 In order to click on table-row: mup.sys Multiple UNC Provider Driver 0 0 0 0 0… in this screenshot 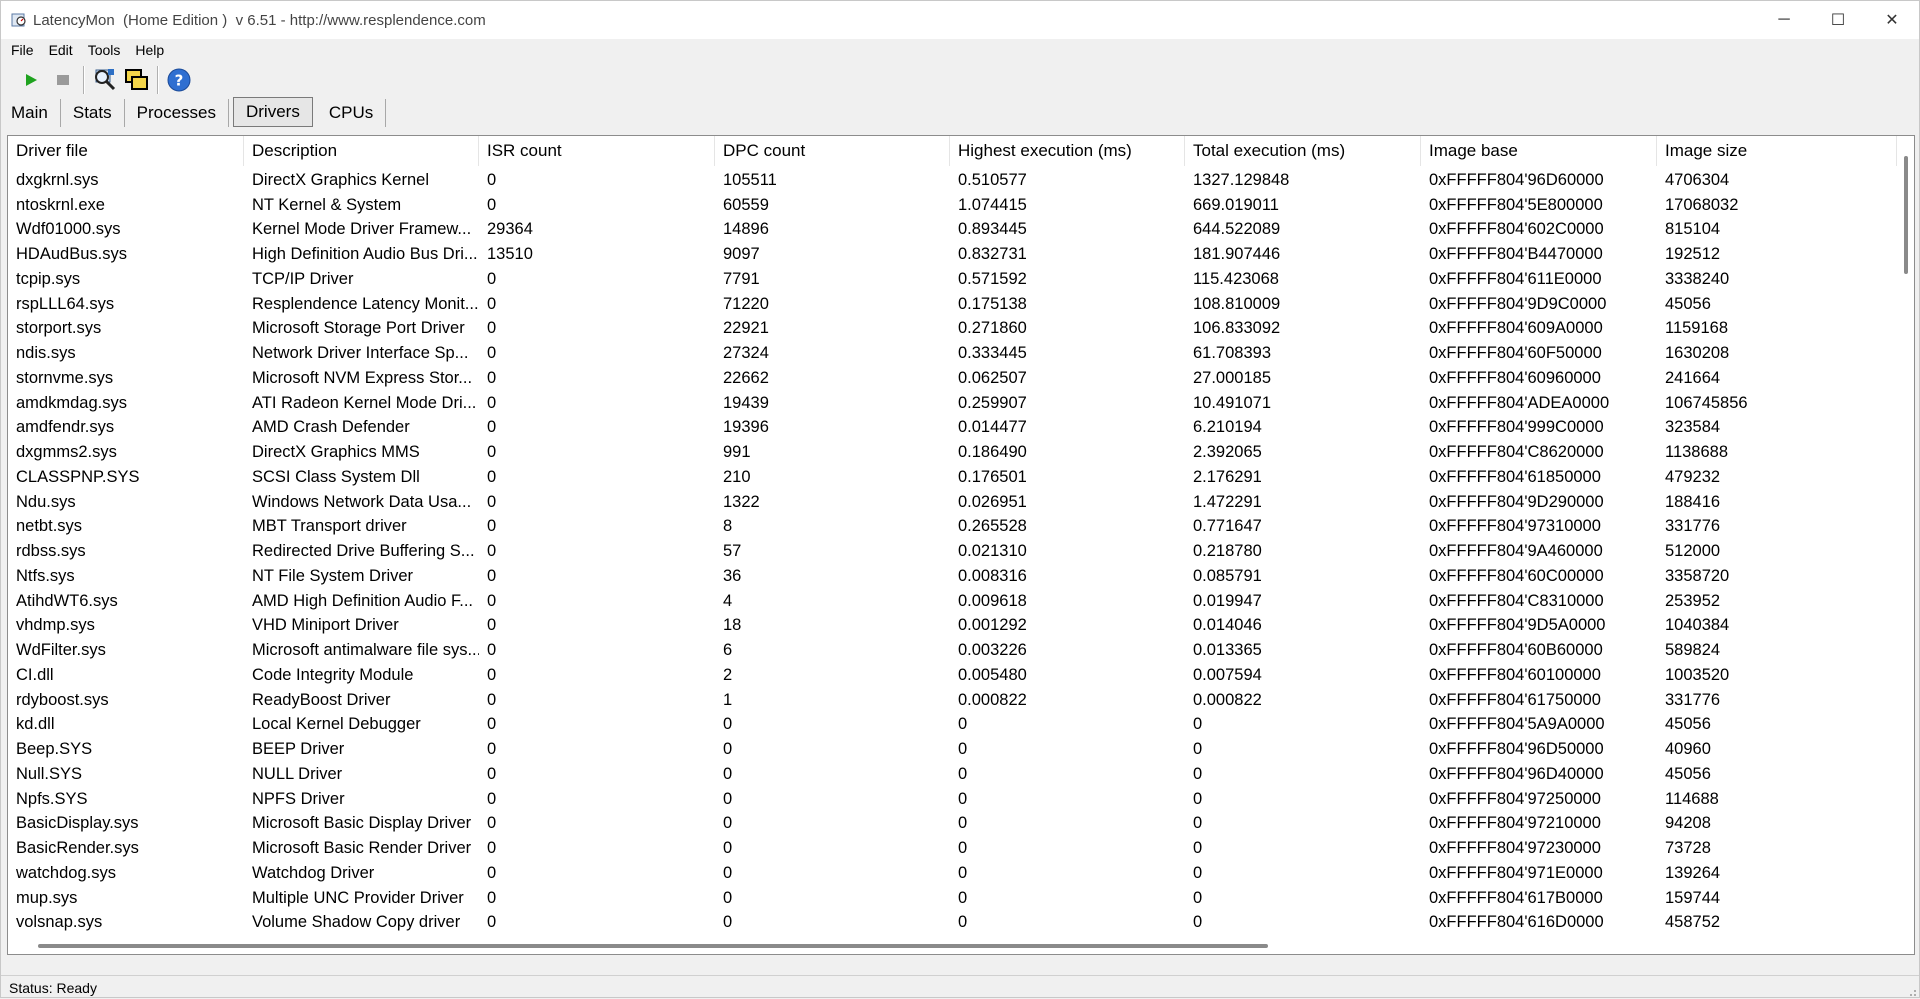, I will do `click(953, 898)`.